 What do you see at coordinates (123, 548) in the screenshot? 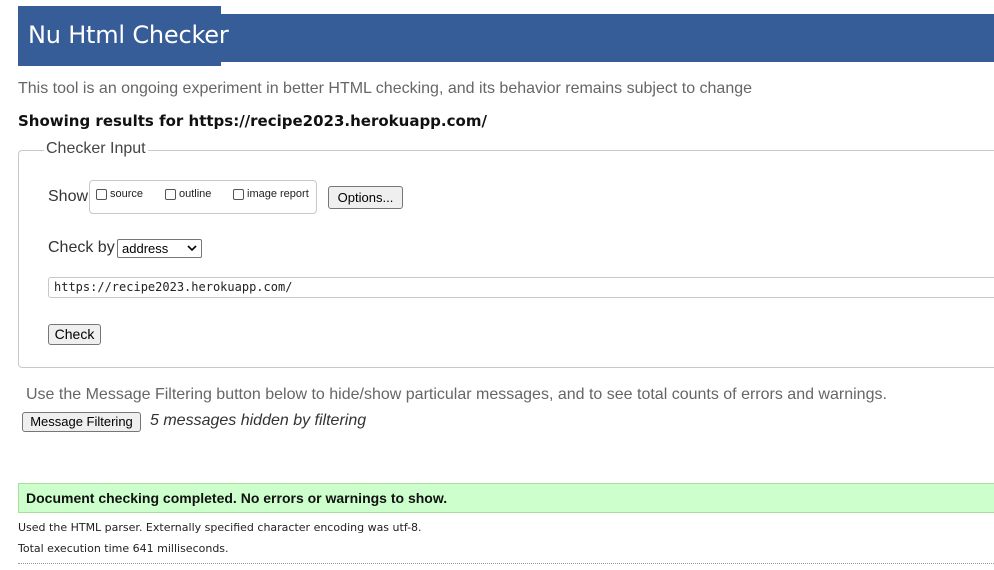
I see `execution-time: Total execution time 641 milliseconds.` at bounding box center [123, 548].